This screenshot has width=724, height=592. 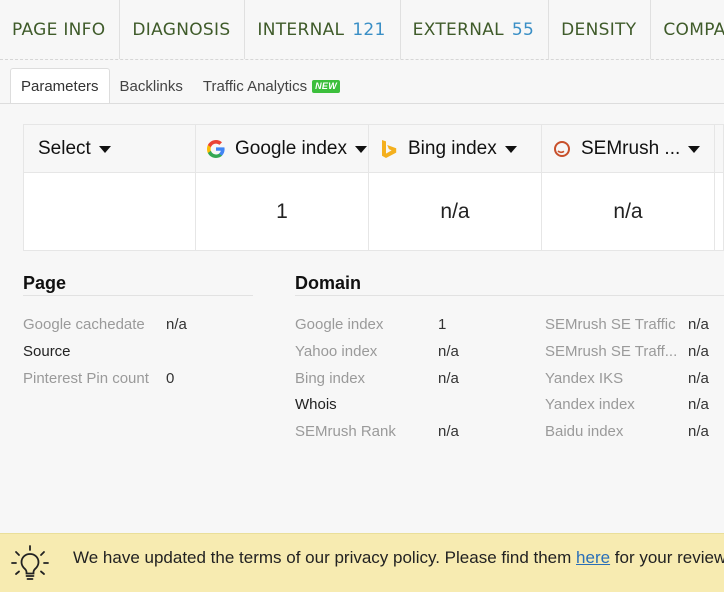 I want to click on google-icon, so click(x=216, y=149).